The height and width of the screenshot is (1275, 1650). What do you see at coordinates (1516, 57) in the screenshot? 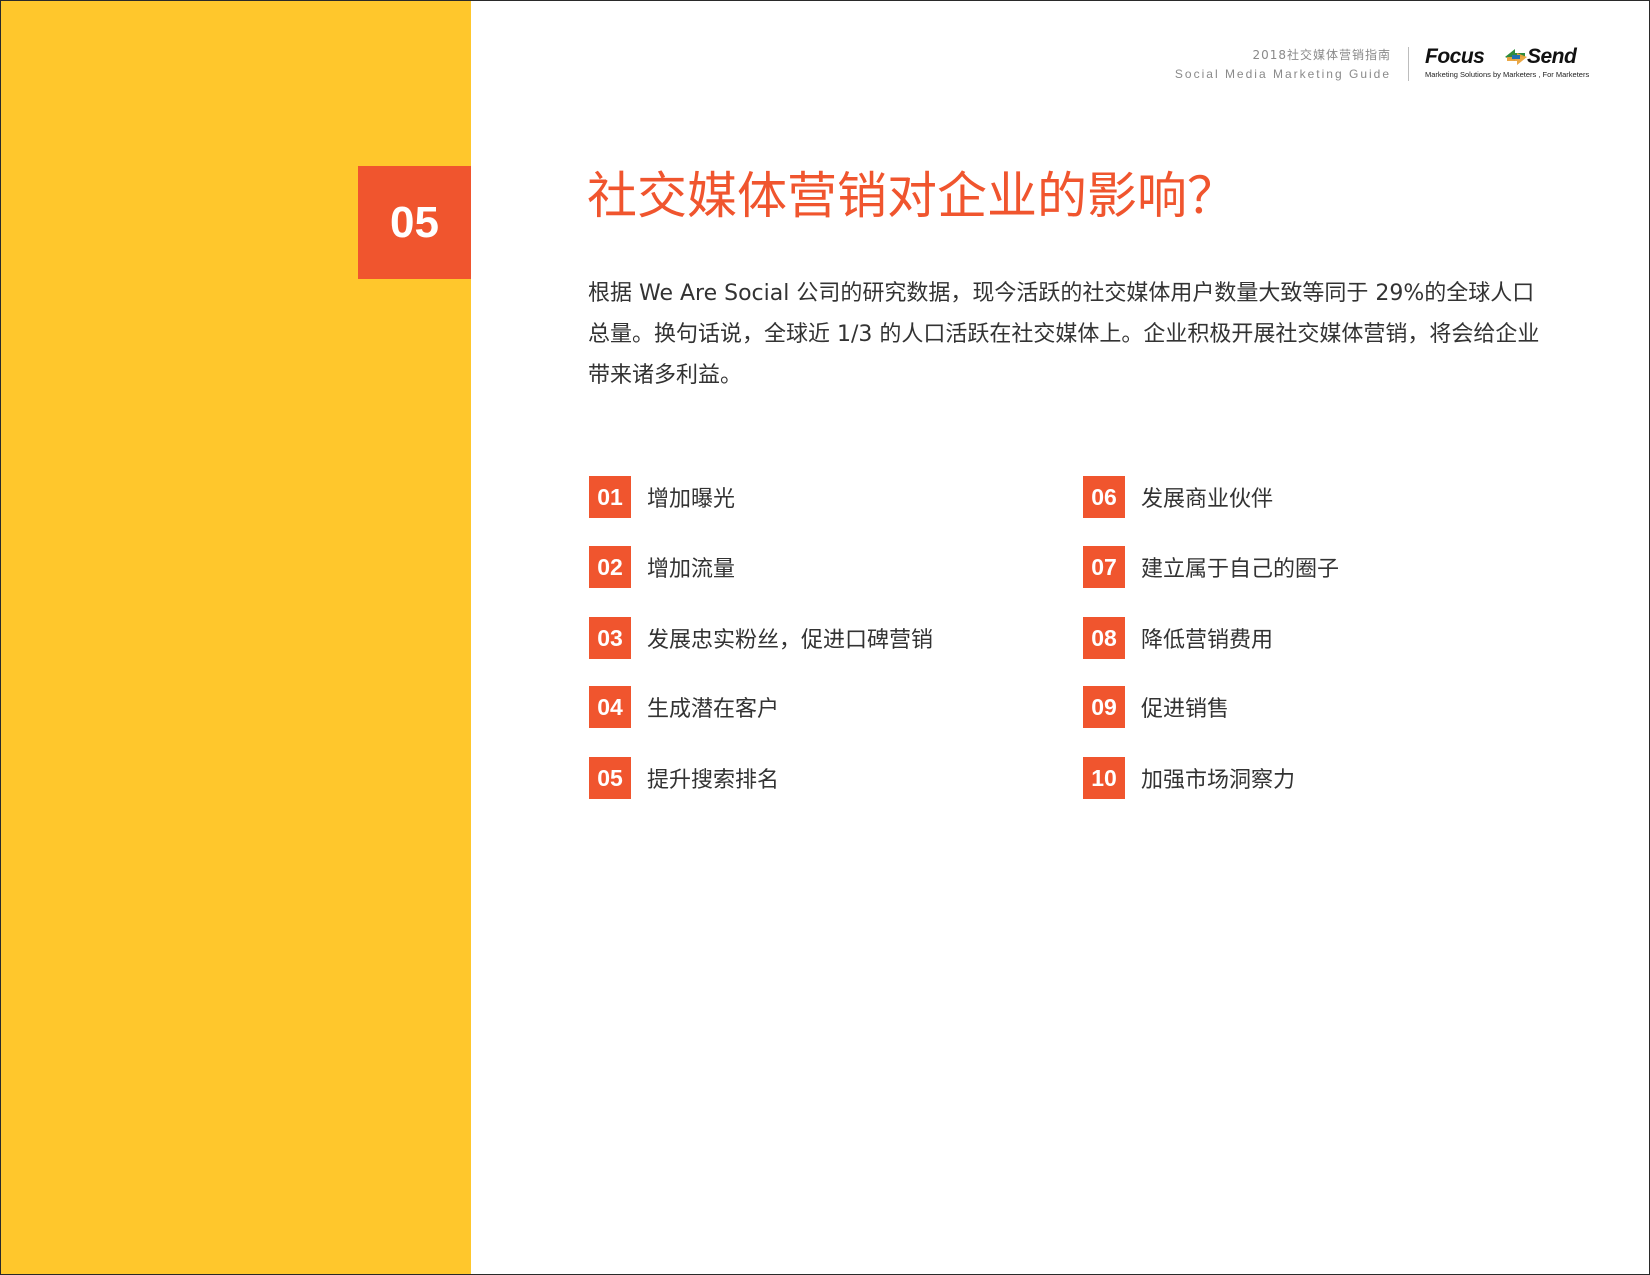
I see `logo-arrows-icon` at bounding box center [1516, 57].